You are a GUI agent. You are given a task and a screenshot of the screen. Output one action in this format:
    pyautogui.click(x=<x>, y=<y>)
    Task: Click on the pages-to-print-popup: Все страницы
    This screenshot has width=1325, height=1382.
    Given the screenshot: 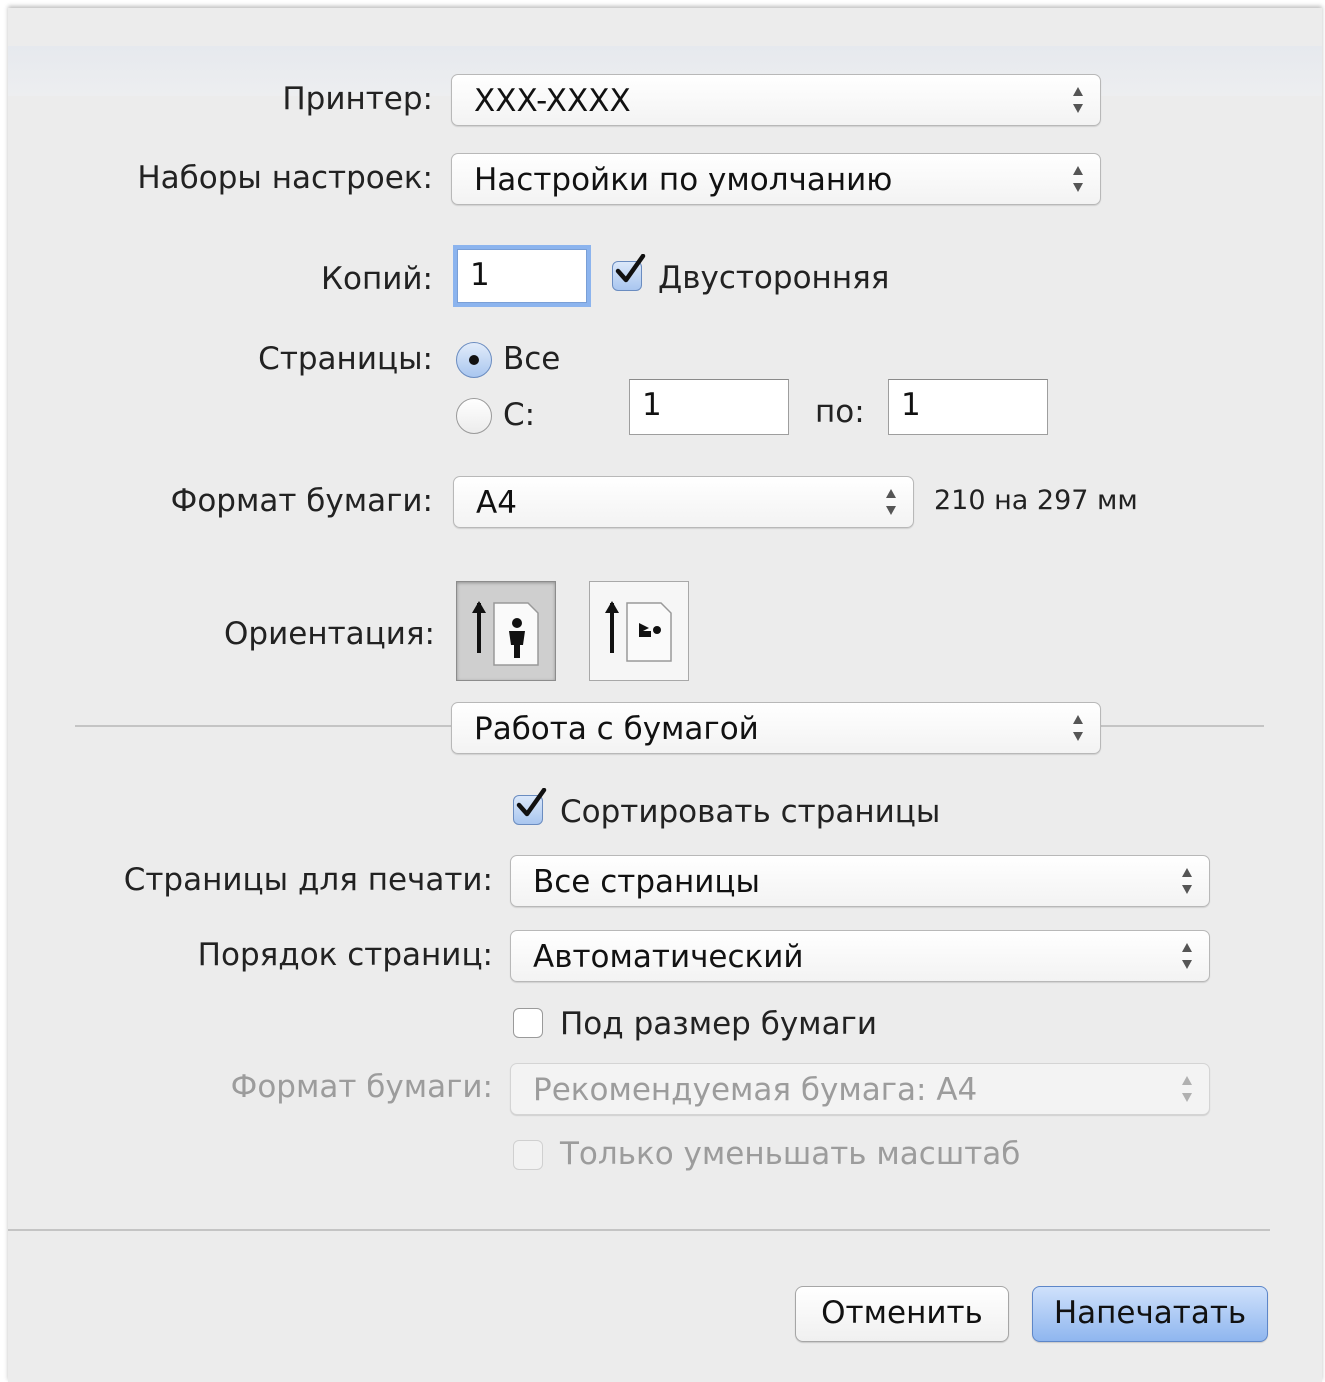 What is the action you would take?
    pyautogui.click(x=860, y=881)
    